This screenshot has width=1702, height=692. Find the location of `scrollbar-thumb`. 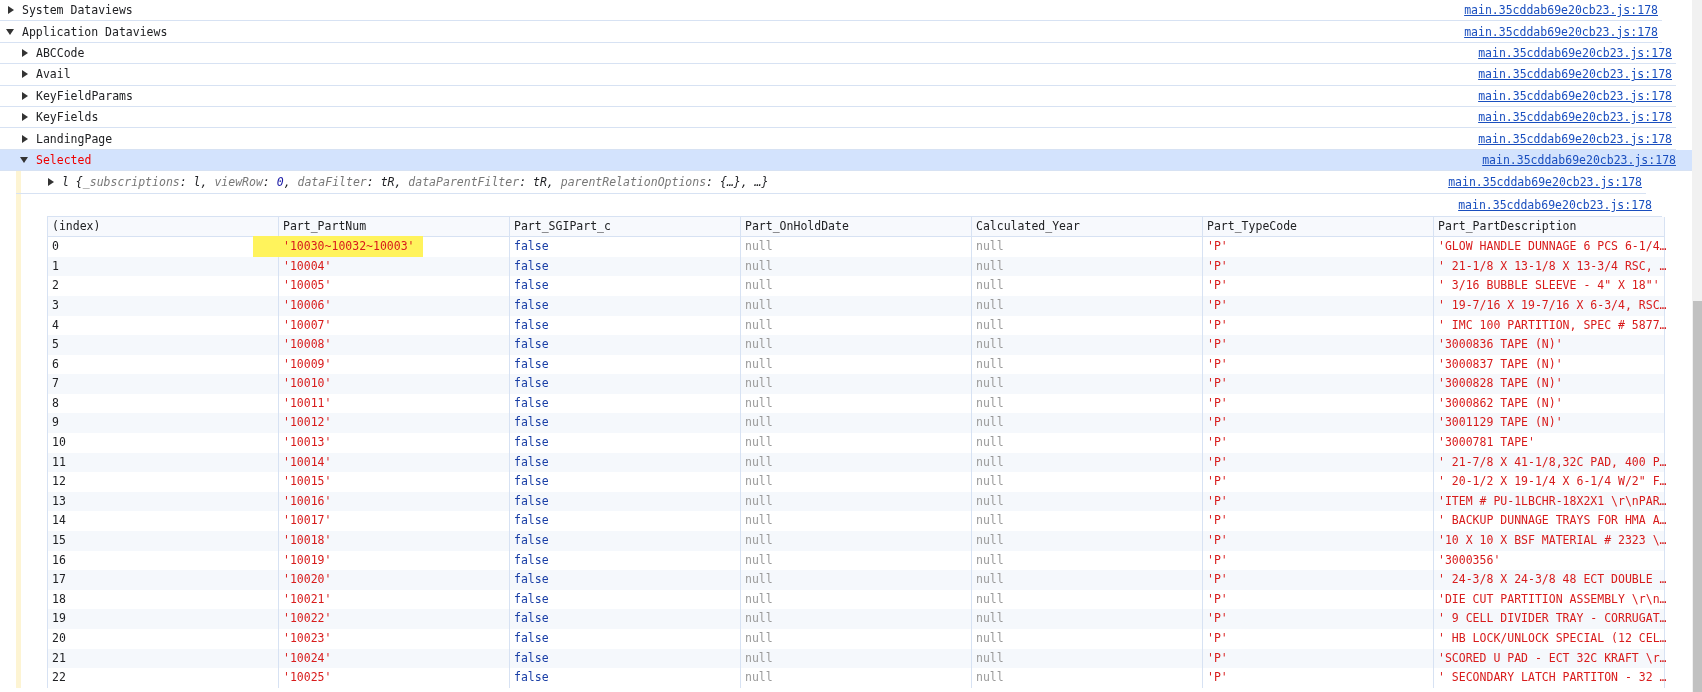

scrollbar-thumb is located at coordinates (1697, 496).